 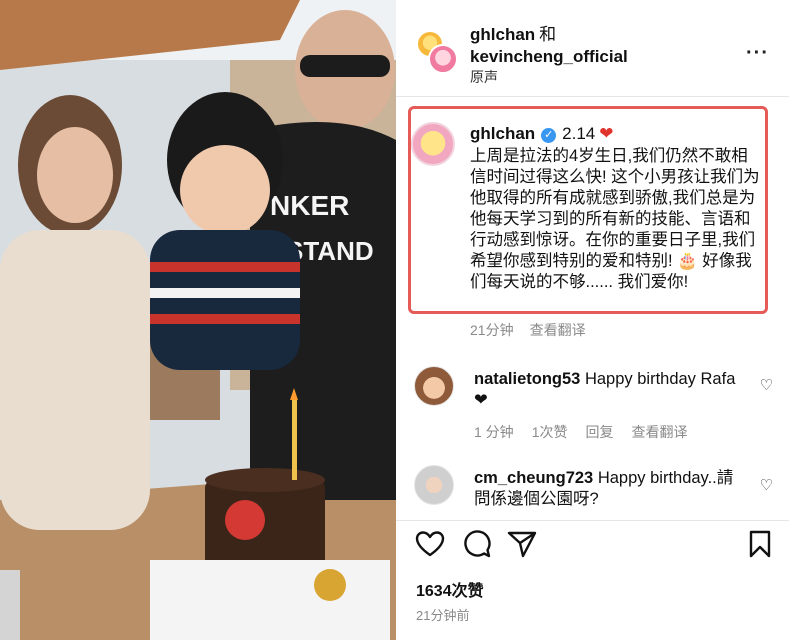 What do you see at coordinates (533, 478) in the screenshot?
I see `comment-username-link: cm_cheung723` at bounding box center [533, 478].